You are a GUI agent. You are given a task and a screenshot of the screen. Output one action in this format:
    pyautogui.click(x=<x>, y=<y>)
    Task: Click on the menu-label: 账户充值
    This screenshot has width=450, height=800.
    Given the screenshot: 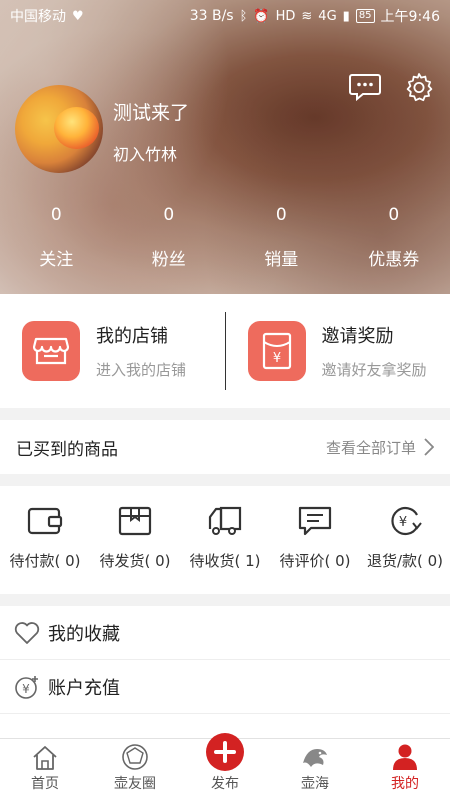 What is the action you would take?
    pyautogui.click(x=84, y=688)
    